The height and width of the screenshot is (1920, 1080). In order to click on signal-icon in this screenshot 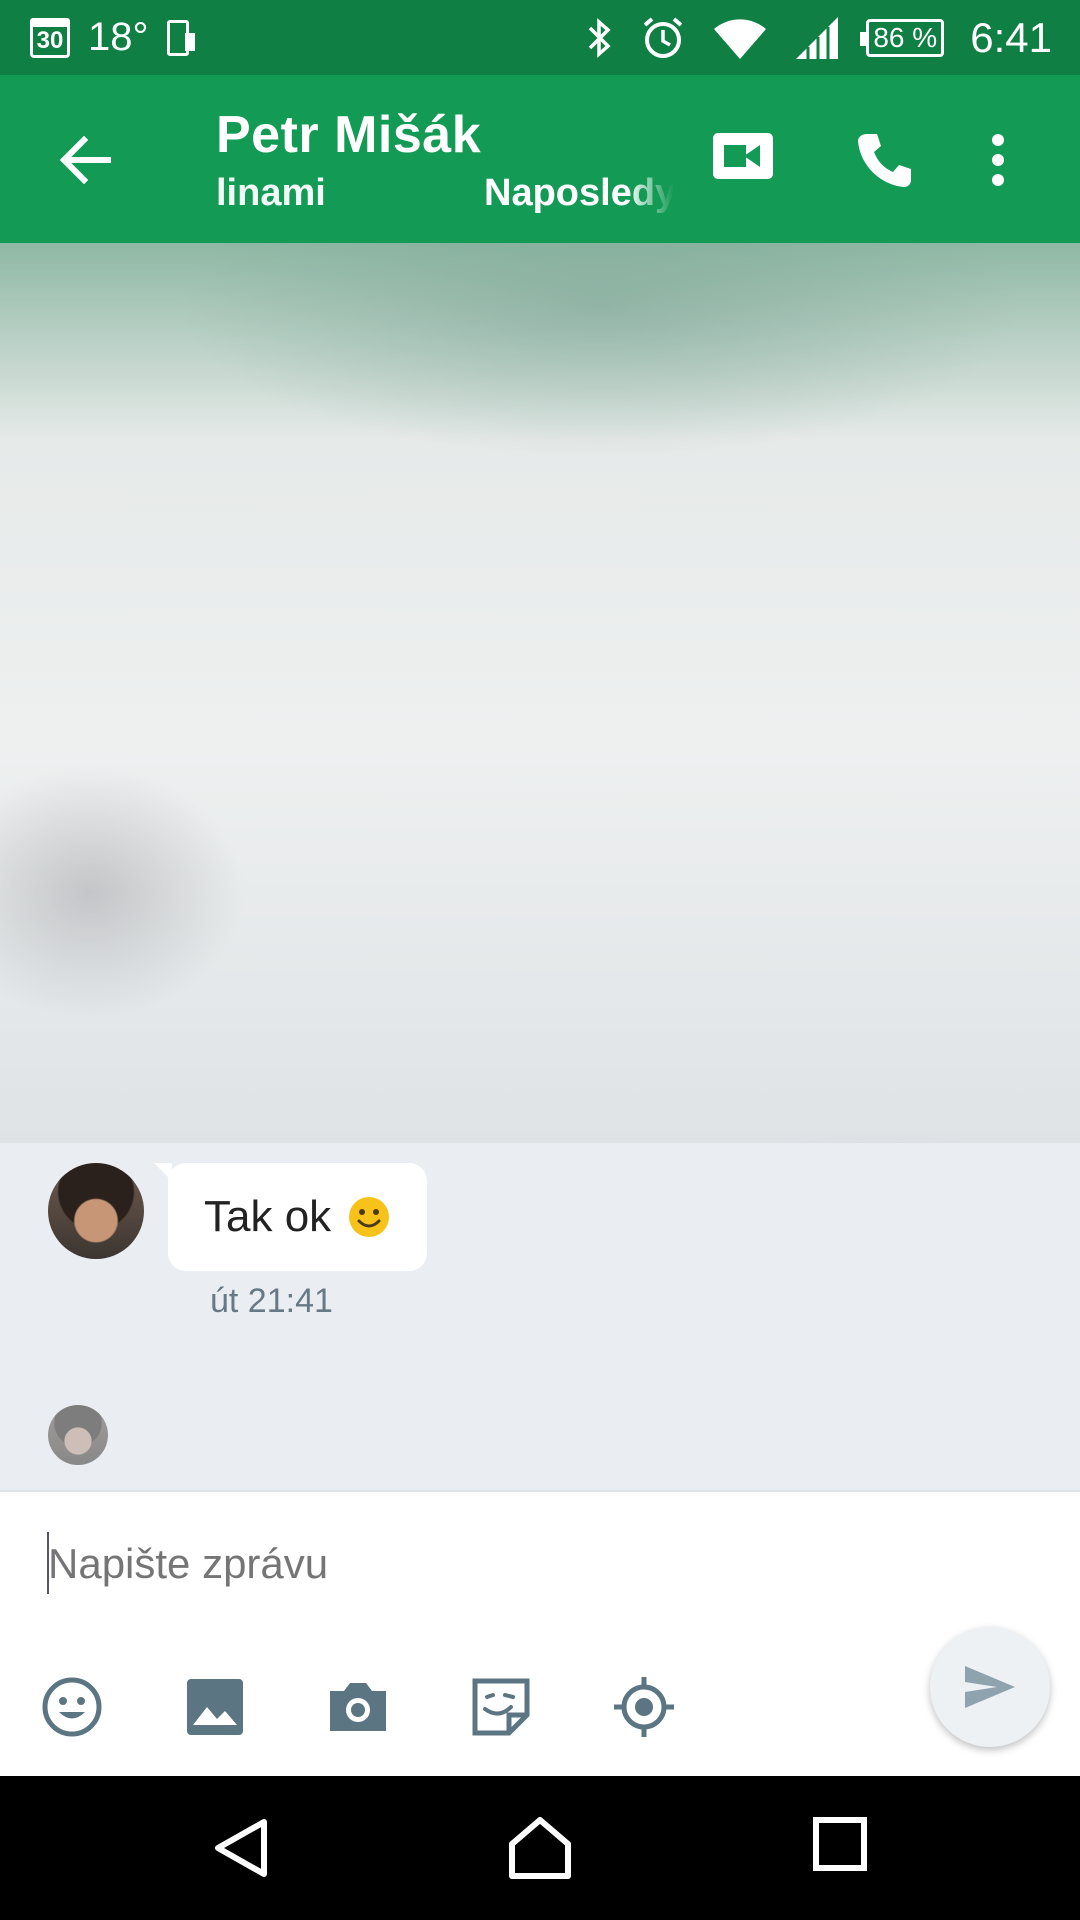, I will do `click(817, 38)`.